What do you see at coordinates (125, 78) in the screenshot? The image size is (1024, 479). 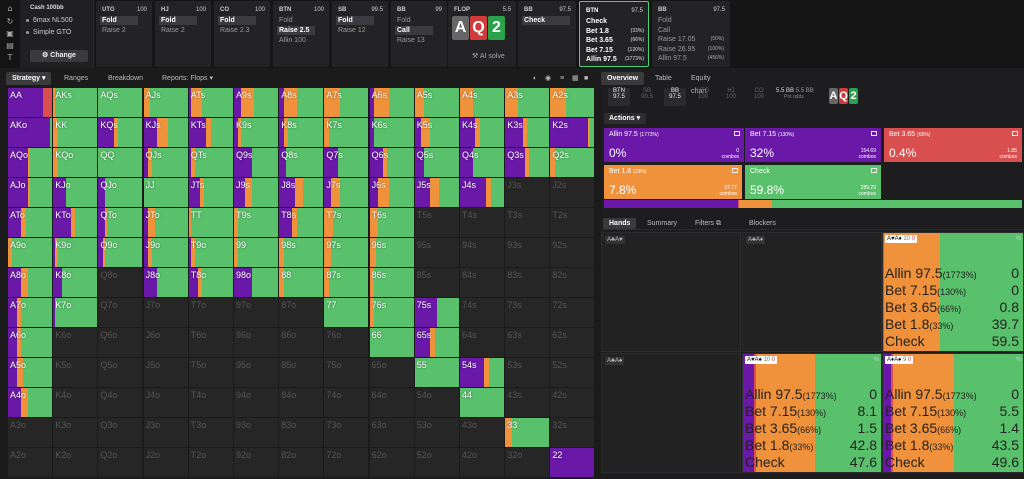 I see `tab-breakdown: Breakdown` at bounding box center [125, 78].